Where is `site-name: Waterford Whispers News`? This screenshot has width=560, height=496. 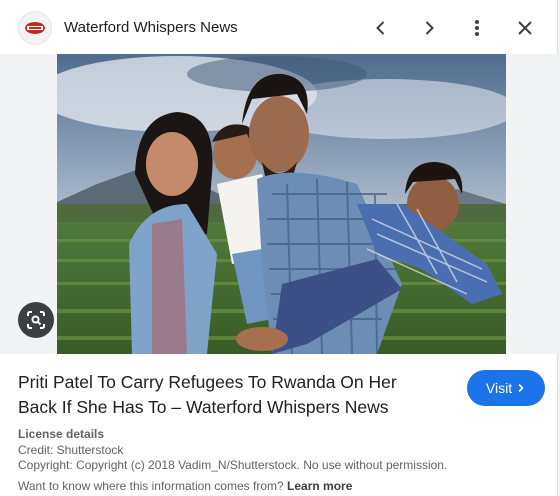 site-name: Waterford Whispers News is located at coordinates (151, 27).